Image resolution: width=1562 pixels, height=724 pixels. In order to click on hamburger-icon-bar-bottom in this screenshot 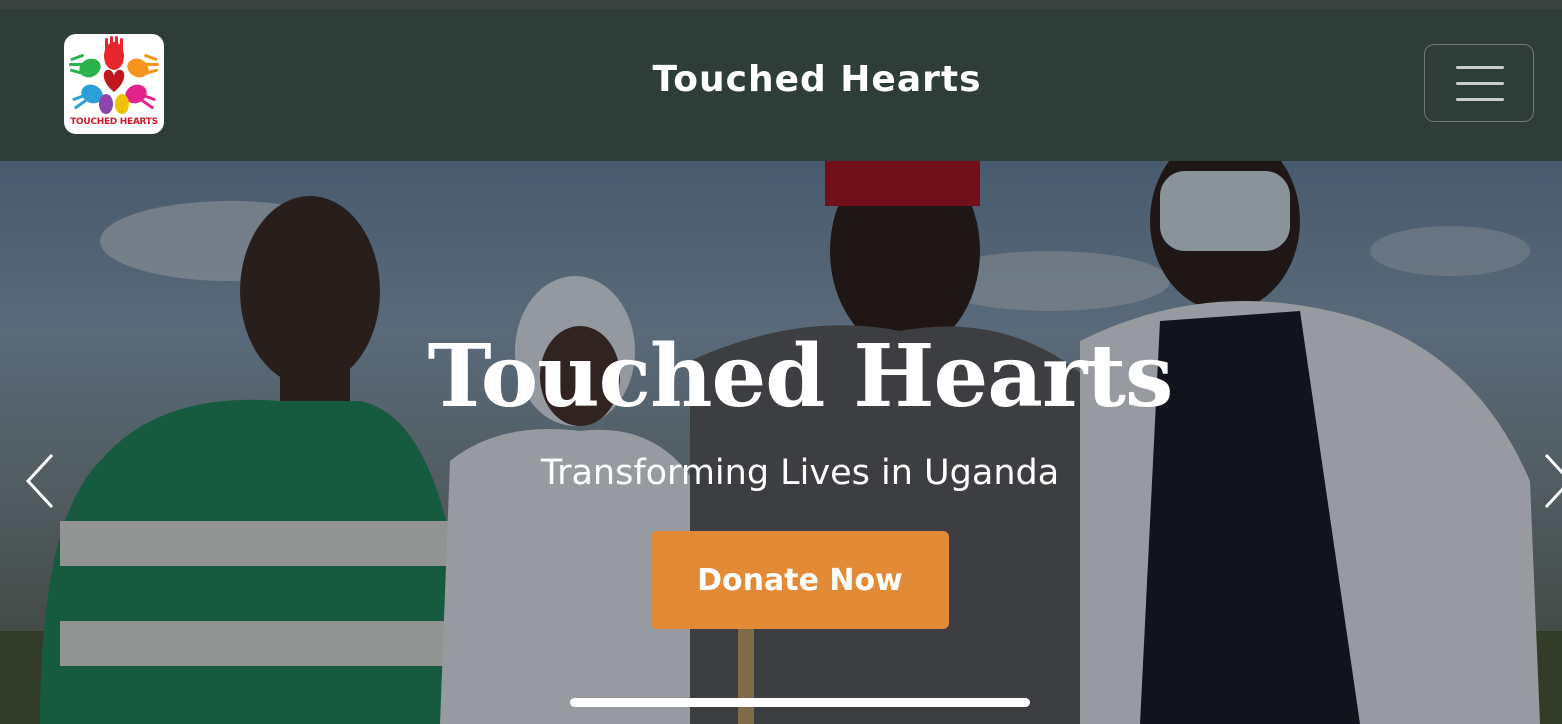, I will do `click(1480, 99)`.